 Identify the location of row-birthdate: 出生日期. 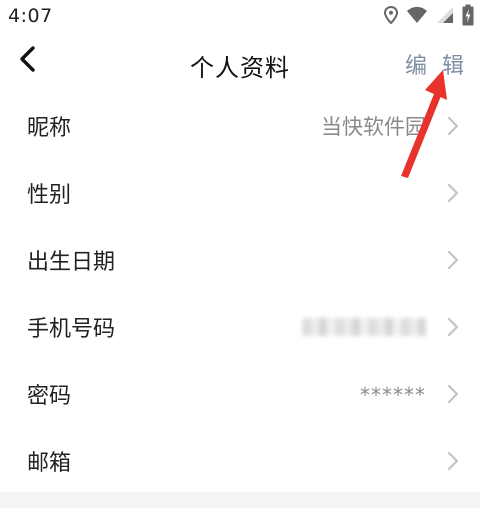
(240, 259).